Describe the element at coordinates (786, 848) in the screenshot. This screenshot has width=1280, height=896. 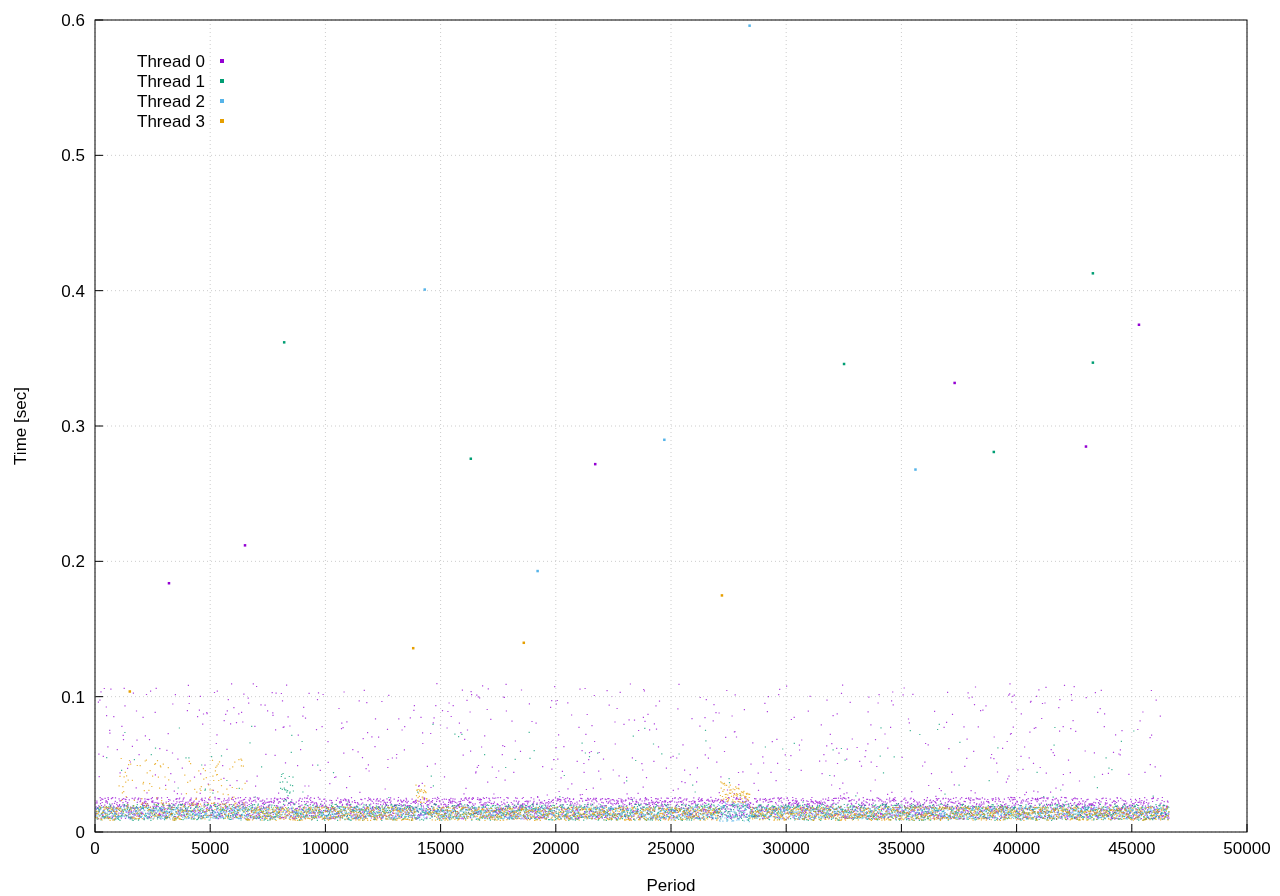
I see `x-tick-label: 30000` at that location.